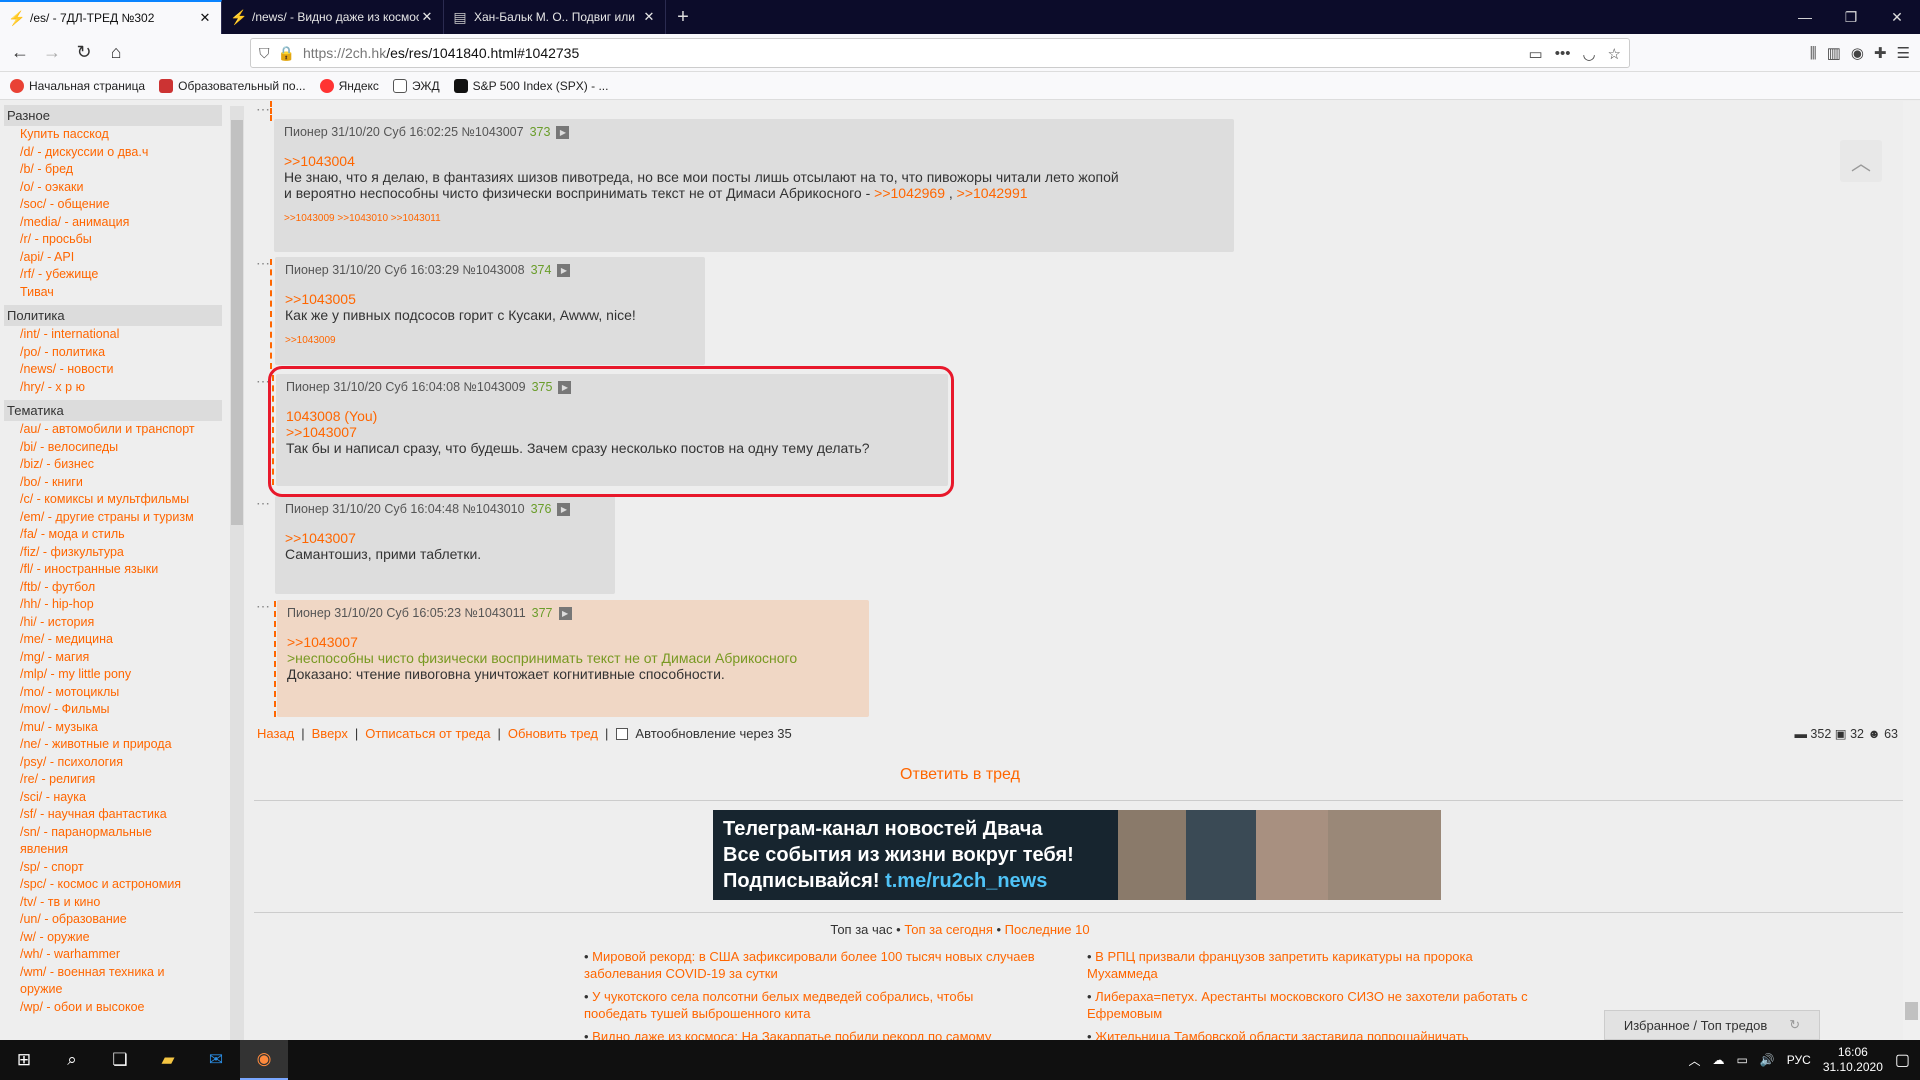  Describe the element at coordinates (540, 132) in the screenshot. I see `post-number: 373` at that location.